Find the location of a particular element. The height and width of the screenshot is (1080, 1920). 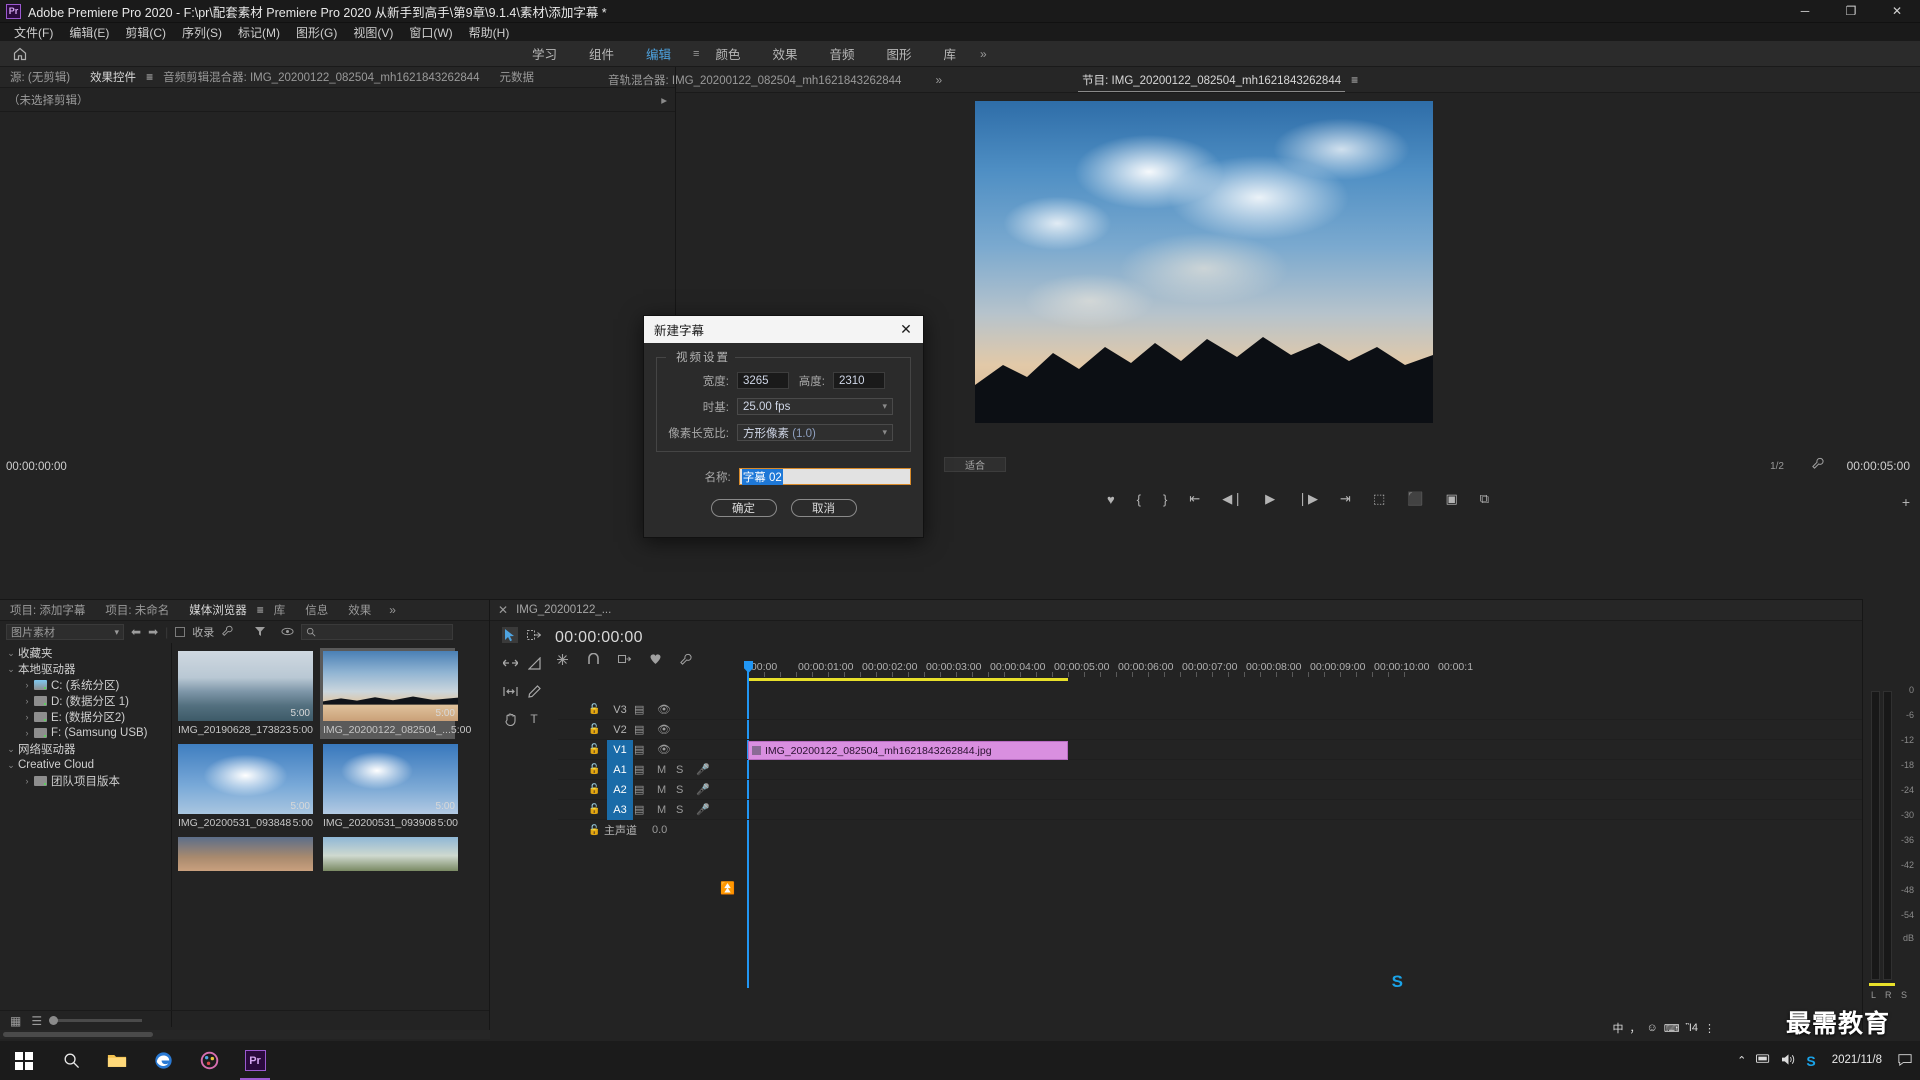

list-view-icon: ☰ is located at coordinates (36, 1021).